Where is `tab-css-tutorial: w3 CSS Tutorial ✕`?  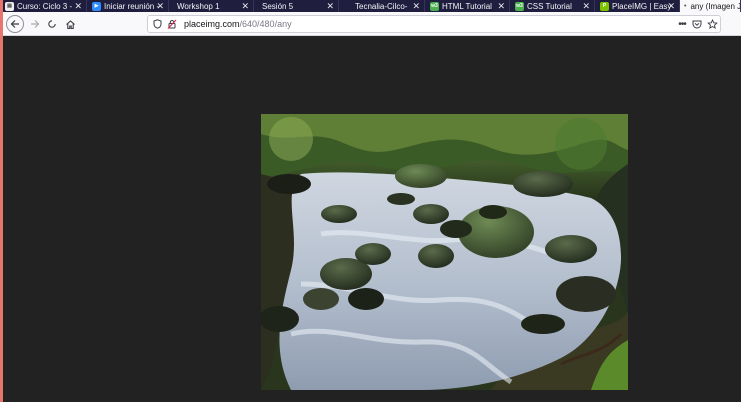
tab-css-tutorial: w3 CSS Tutorial ✕ is located at coordinates (552, 6).